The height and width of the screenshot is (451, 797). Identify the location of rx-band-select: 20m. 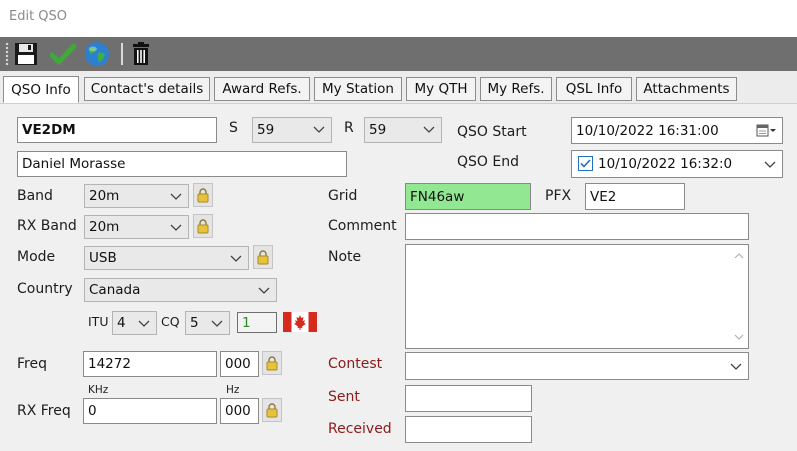
(136, 227).